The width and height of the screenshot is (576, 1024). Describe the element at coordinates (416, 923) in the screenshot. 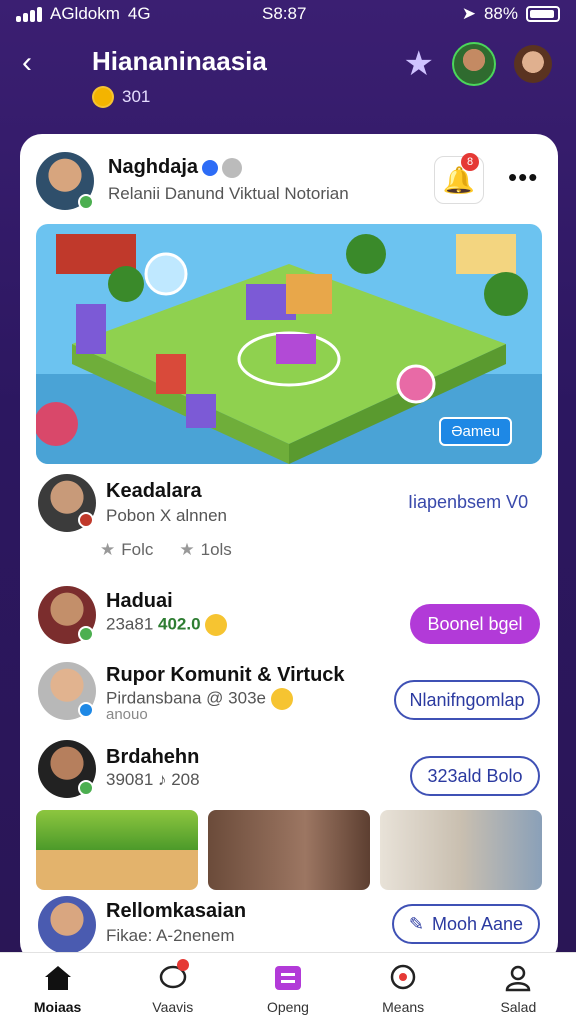

I see `edit-icon: ✎` at that location.